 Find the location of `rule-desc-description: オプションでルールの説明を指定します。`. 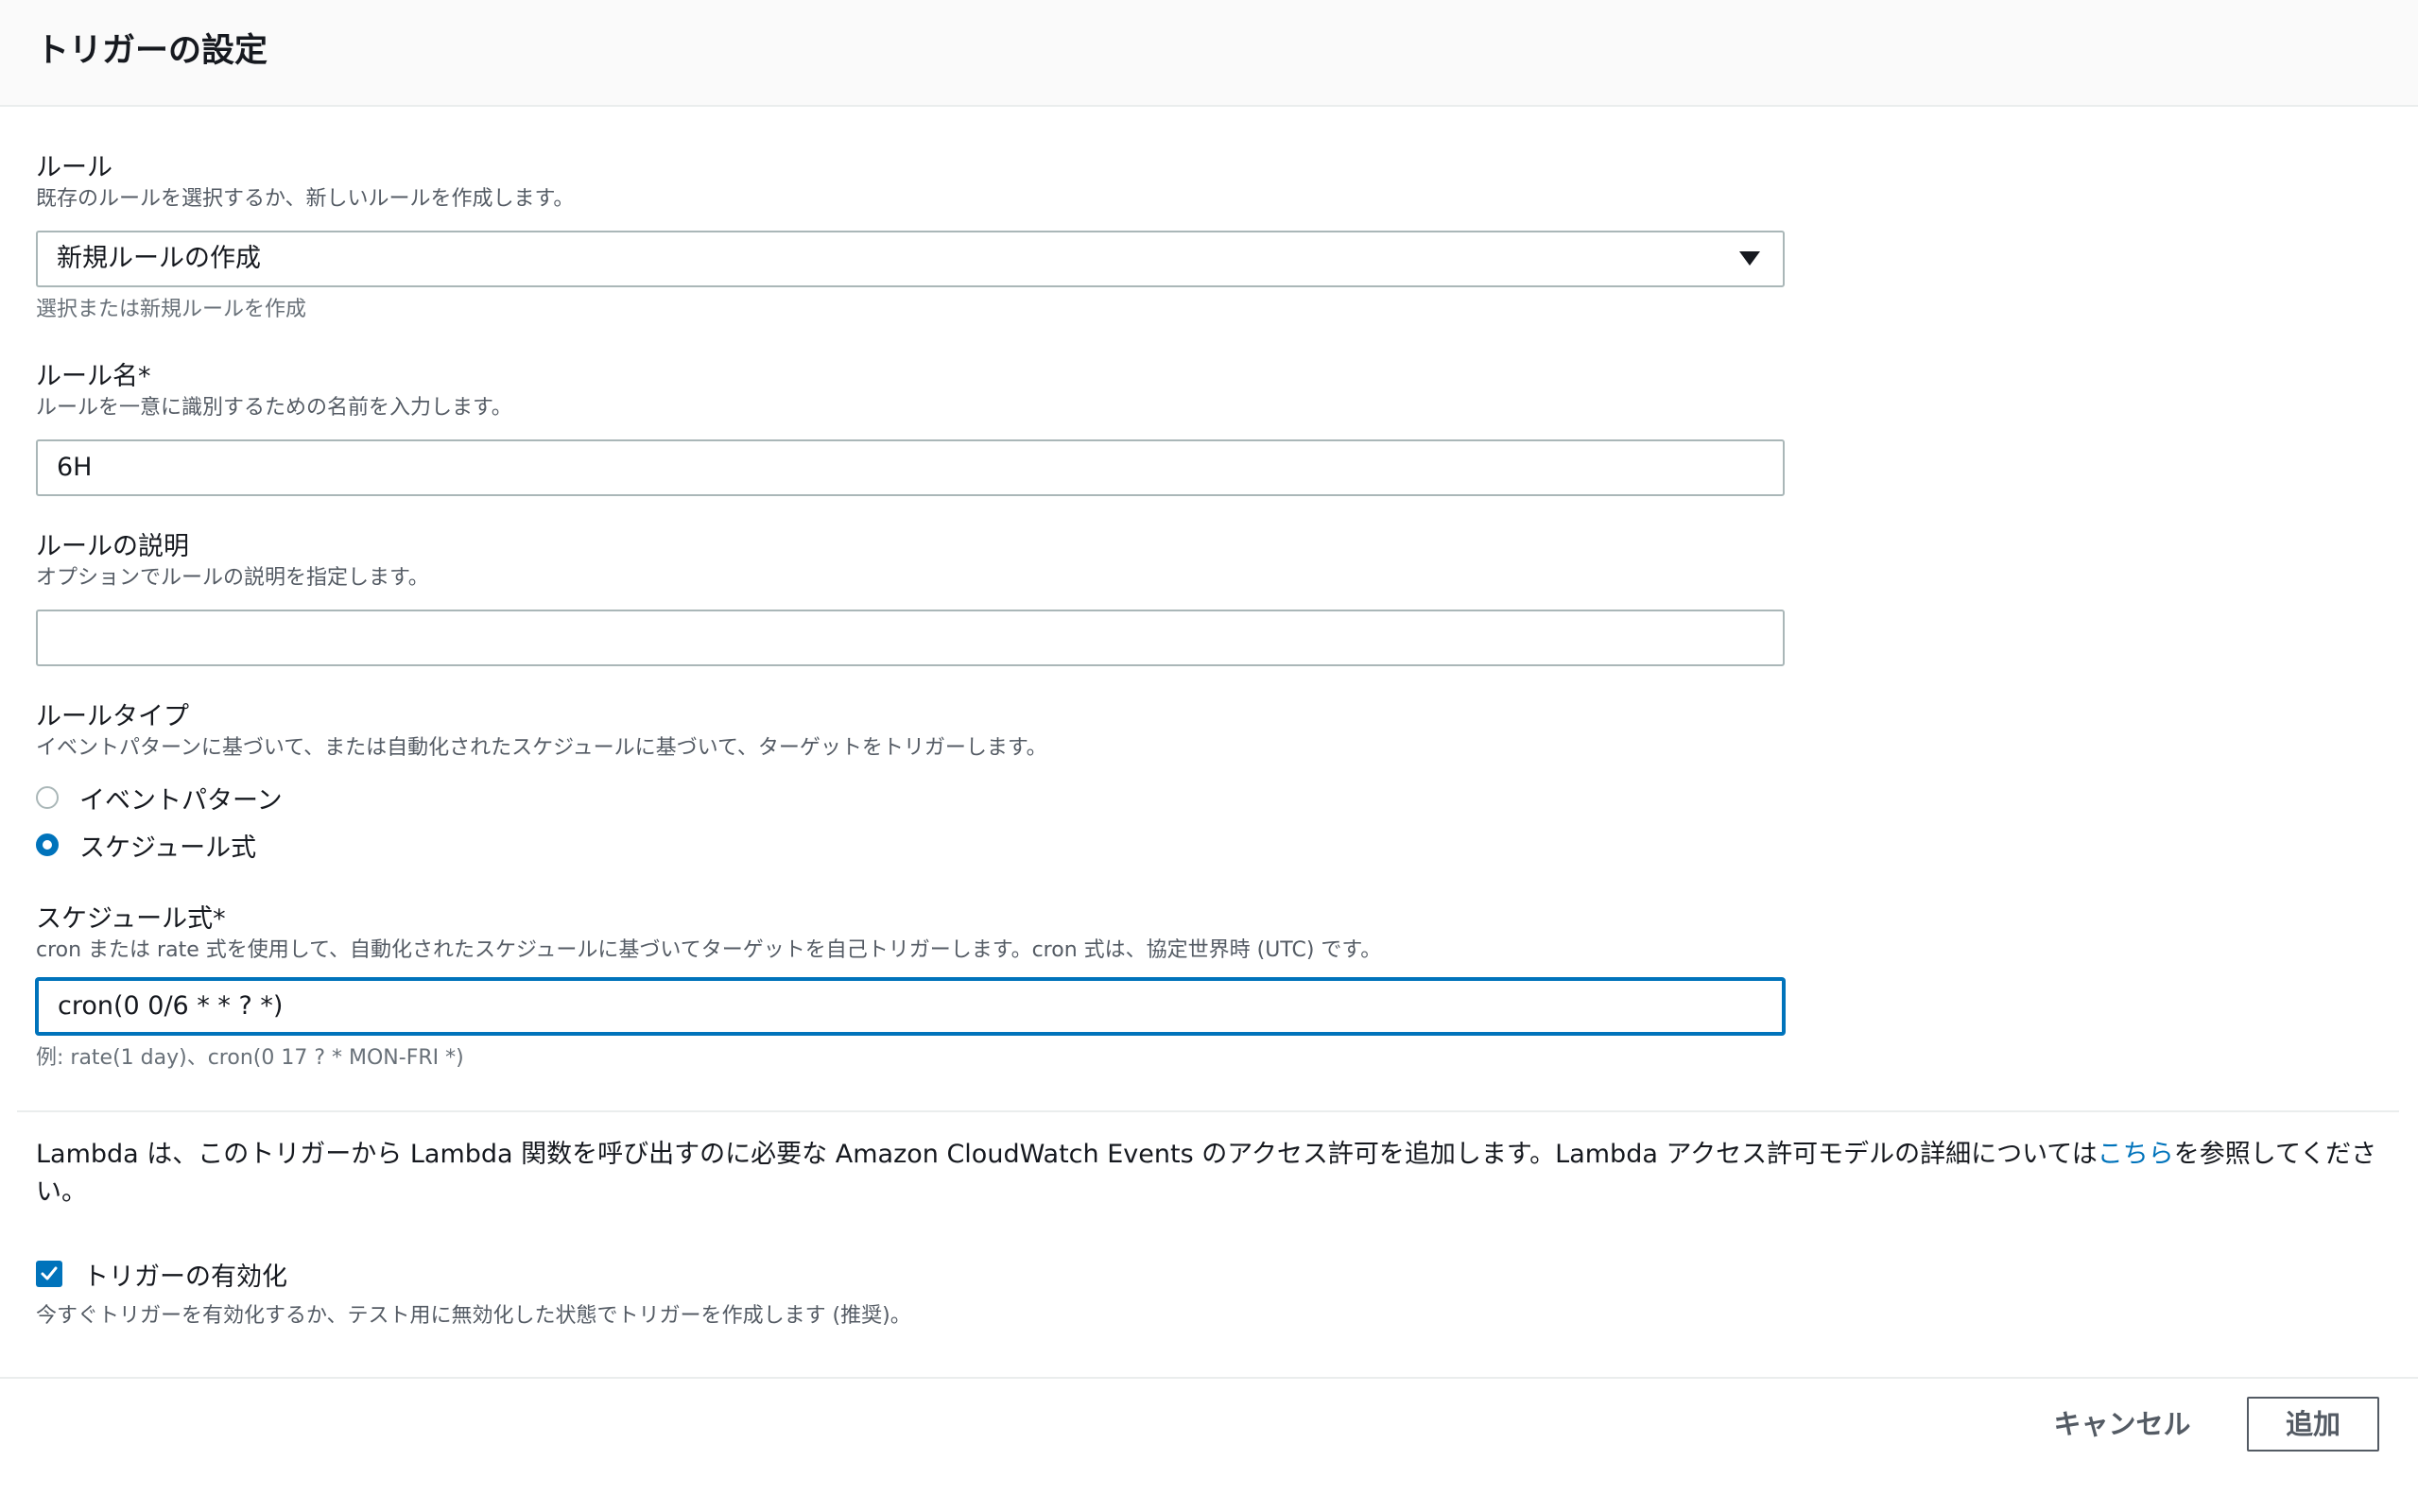

rule-desc-description: オプションでルールの説明を指定します。 is located at coordinates (233, 578).